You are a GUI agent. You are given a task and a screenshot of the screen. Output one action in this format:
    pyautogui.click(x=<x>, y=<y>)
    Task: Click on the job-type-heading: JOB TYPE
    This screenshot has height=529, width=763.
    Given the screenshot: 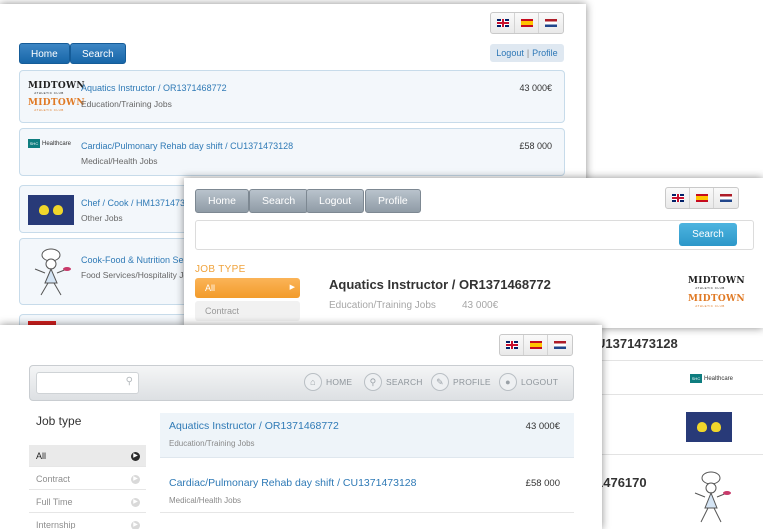 What is the action you would take?
    pyautogui.click(x=220, y=269)
    